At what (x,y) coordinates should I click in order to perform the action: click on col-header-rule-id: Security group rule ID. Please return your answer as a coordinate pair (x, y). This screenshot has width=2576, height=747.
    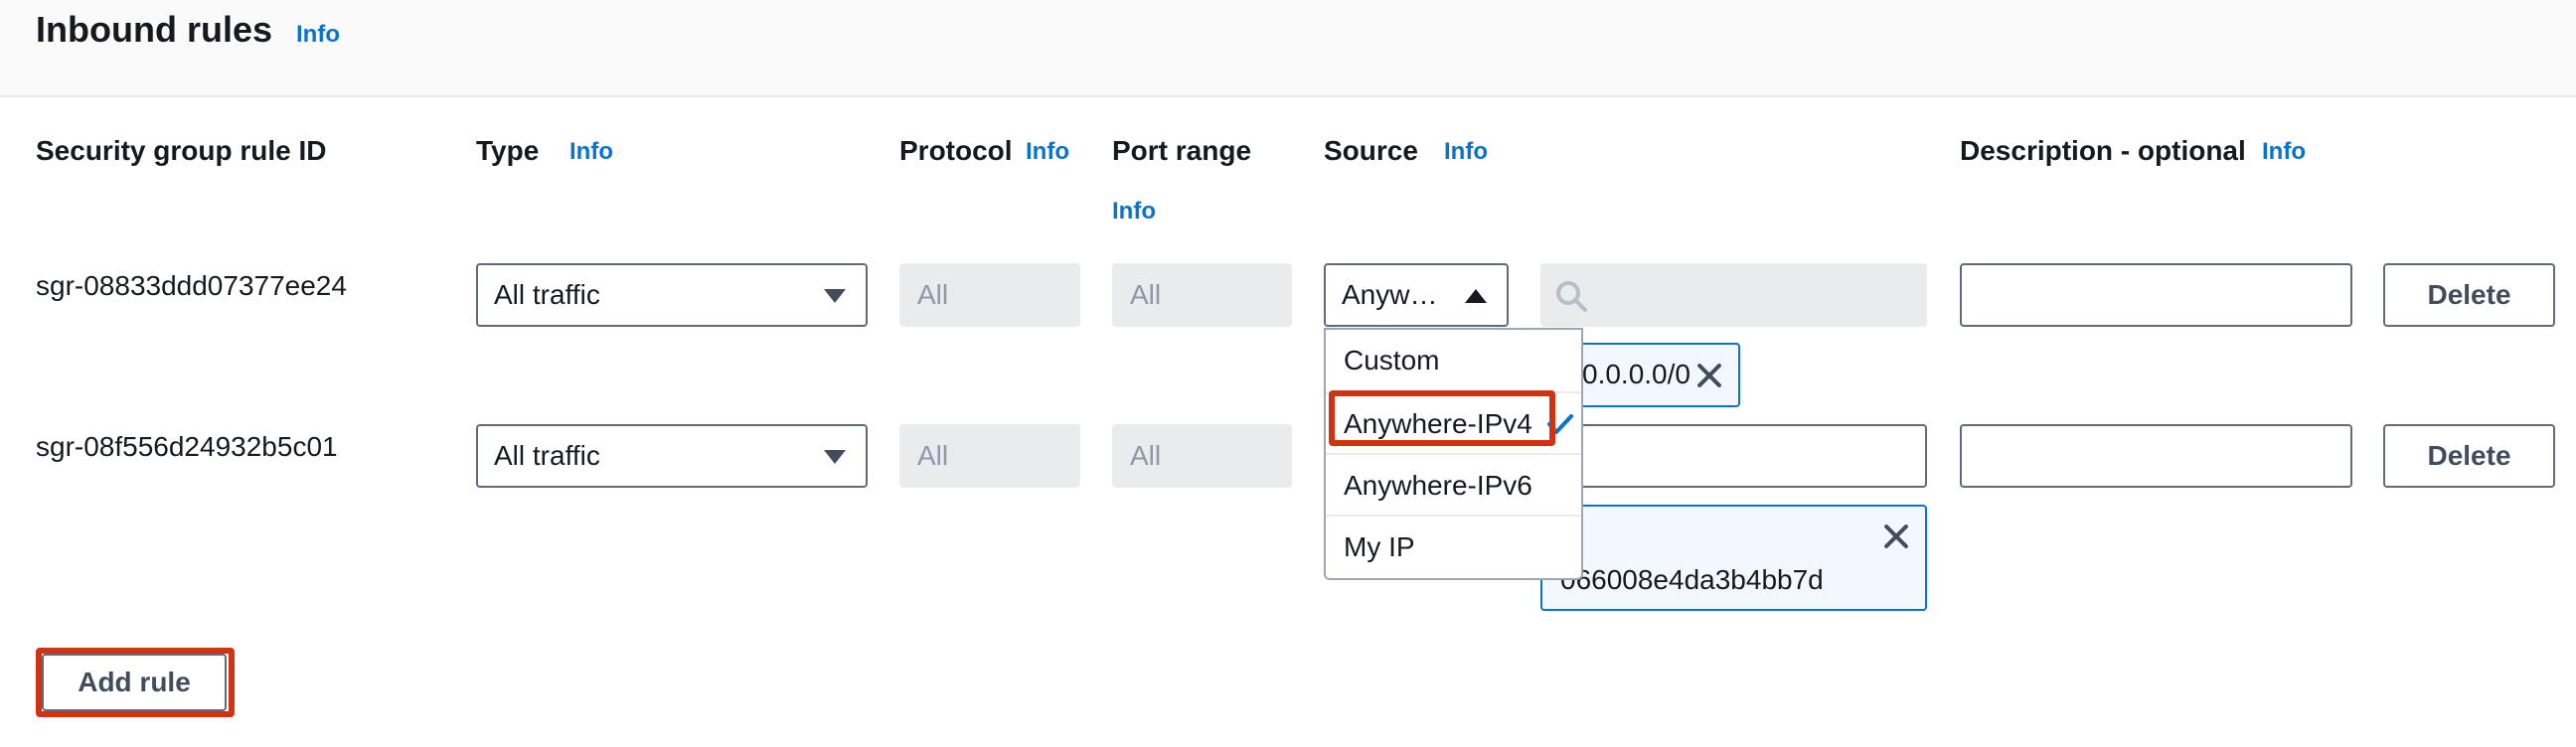
    Looking at the image, I should click on (181, 151).